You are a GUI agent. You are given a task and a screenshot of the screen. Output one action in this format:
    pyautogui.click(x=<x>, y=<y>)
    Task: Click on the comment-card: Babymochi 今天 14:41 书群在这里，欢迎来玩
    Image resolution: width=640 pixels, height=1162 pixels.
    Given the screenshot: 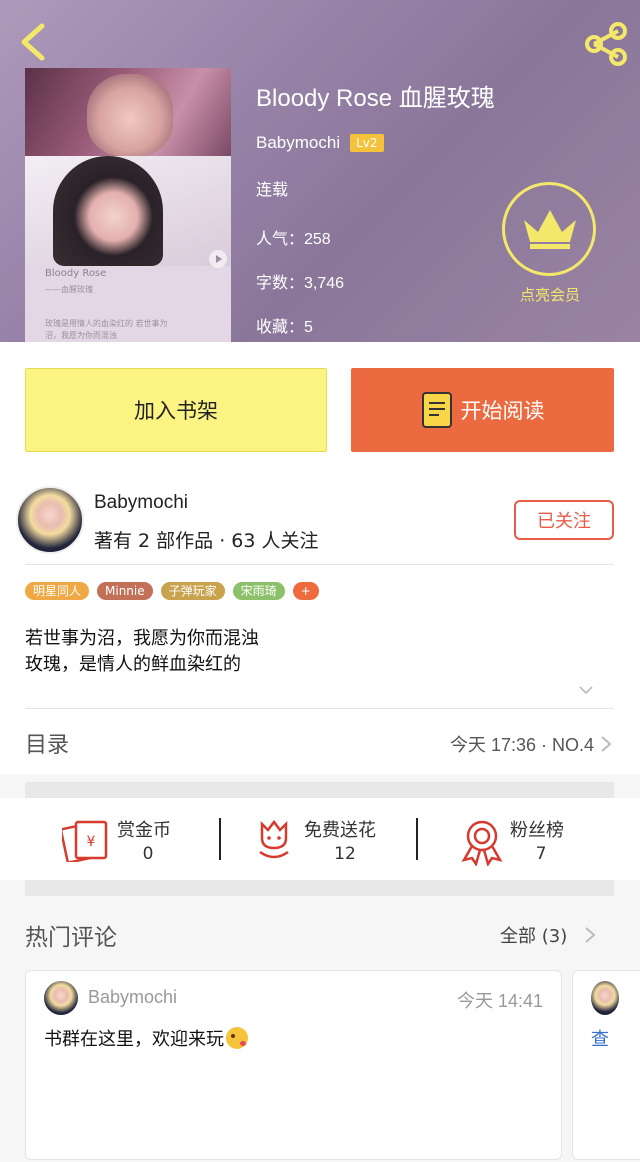 What is the action you would take?
    pyautogui.click(x=293, y=1065)
    